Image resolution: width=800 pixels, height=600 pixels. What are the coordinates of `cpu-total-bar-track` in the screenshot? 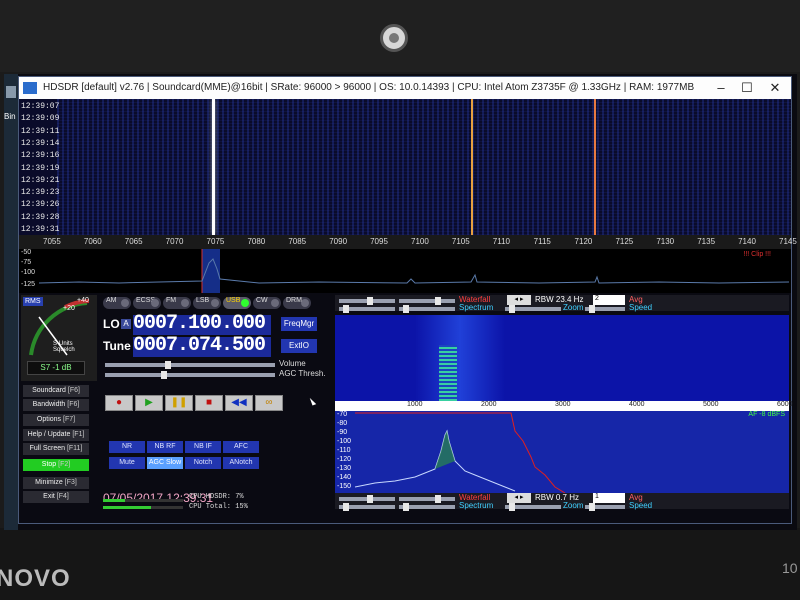 It's located at (143, 507).